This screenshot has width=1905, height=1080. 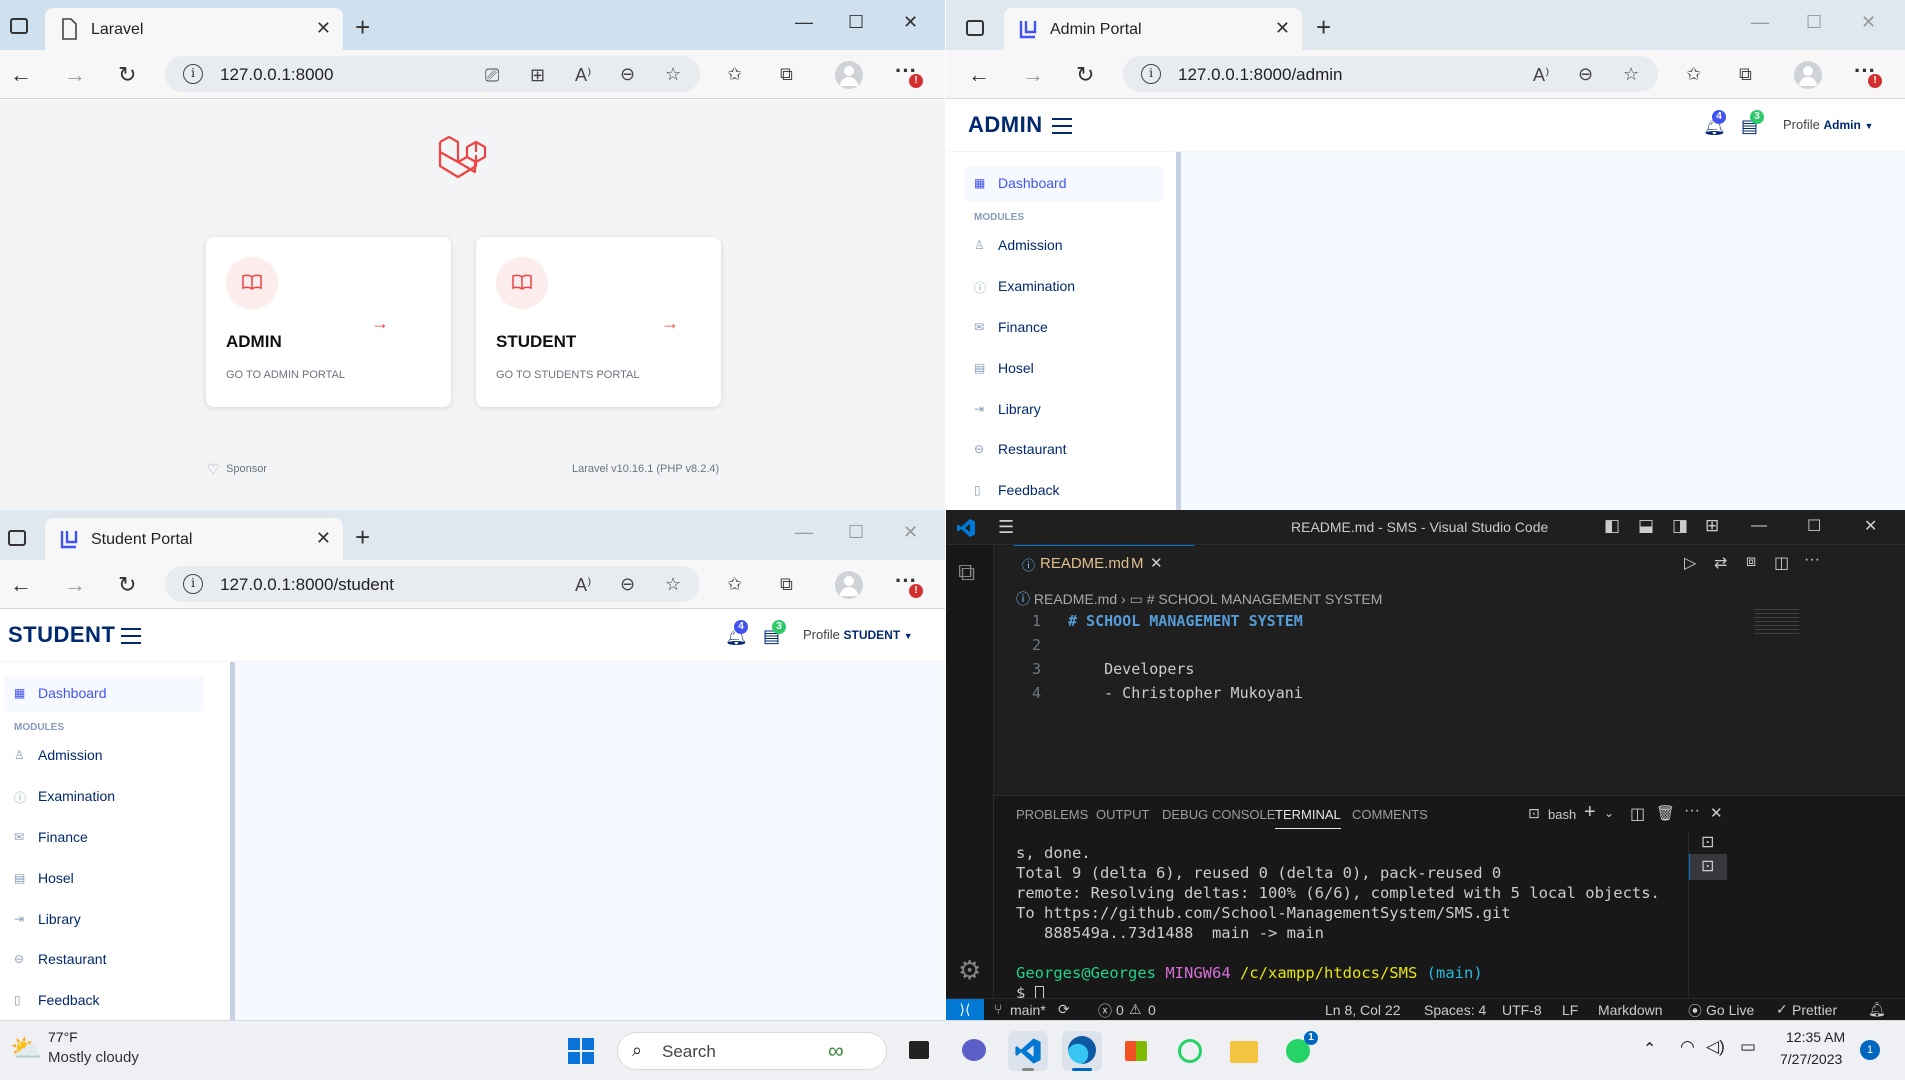 I want to click on sidebar-item-admission: ♙ Admission, so click(x=1064, y=246).